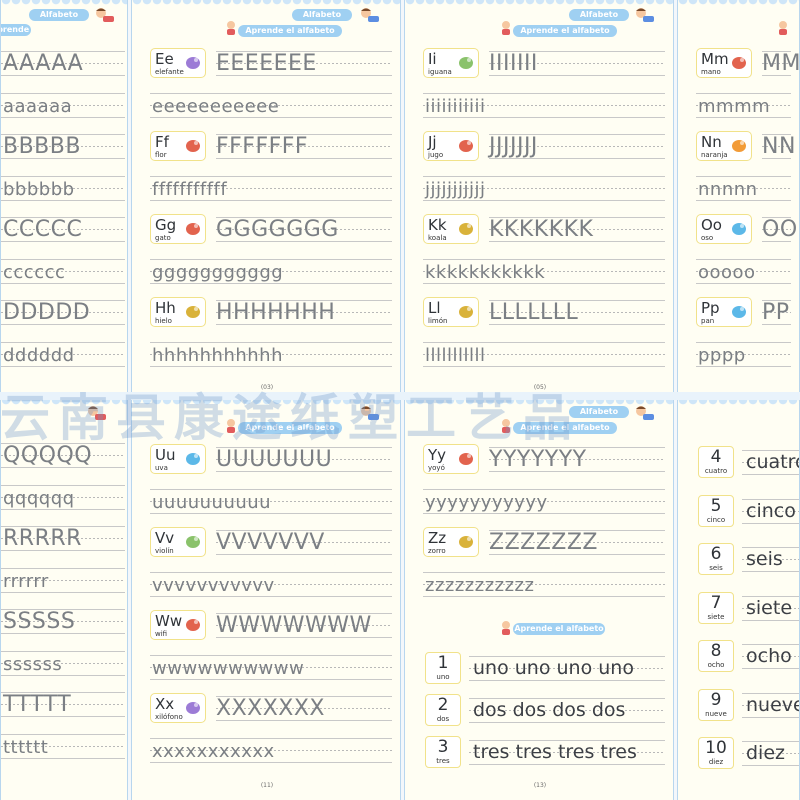  Describe the element at coordinates (436, 468) in the screenshot. I see `badge-word: yoyó` at that location.